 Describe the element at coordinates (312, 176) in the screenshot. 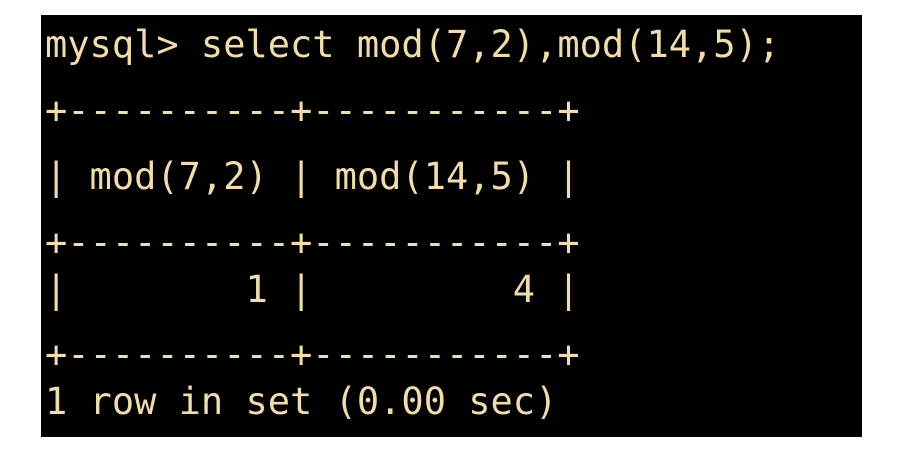

I see `table-header-row: | mod(7,2) | mod(14,5) |` at that location.